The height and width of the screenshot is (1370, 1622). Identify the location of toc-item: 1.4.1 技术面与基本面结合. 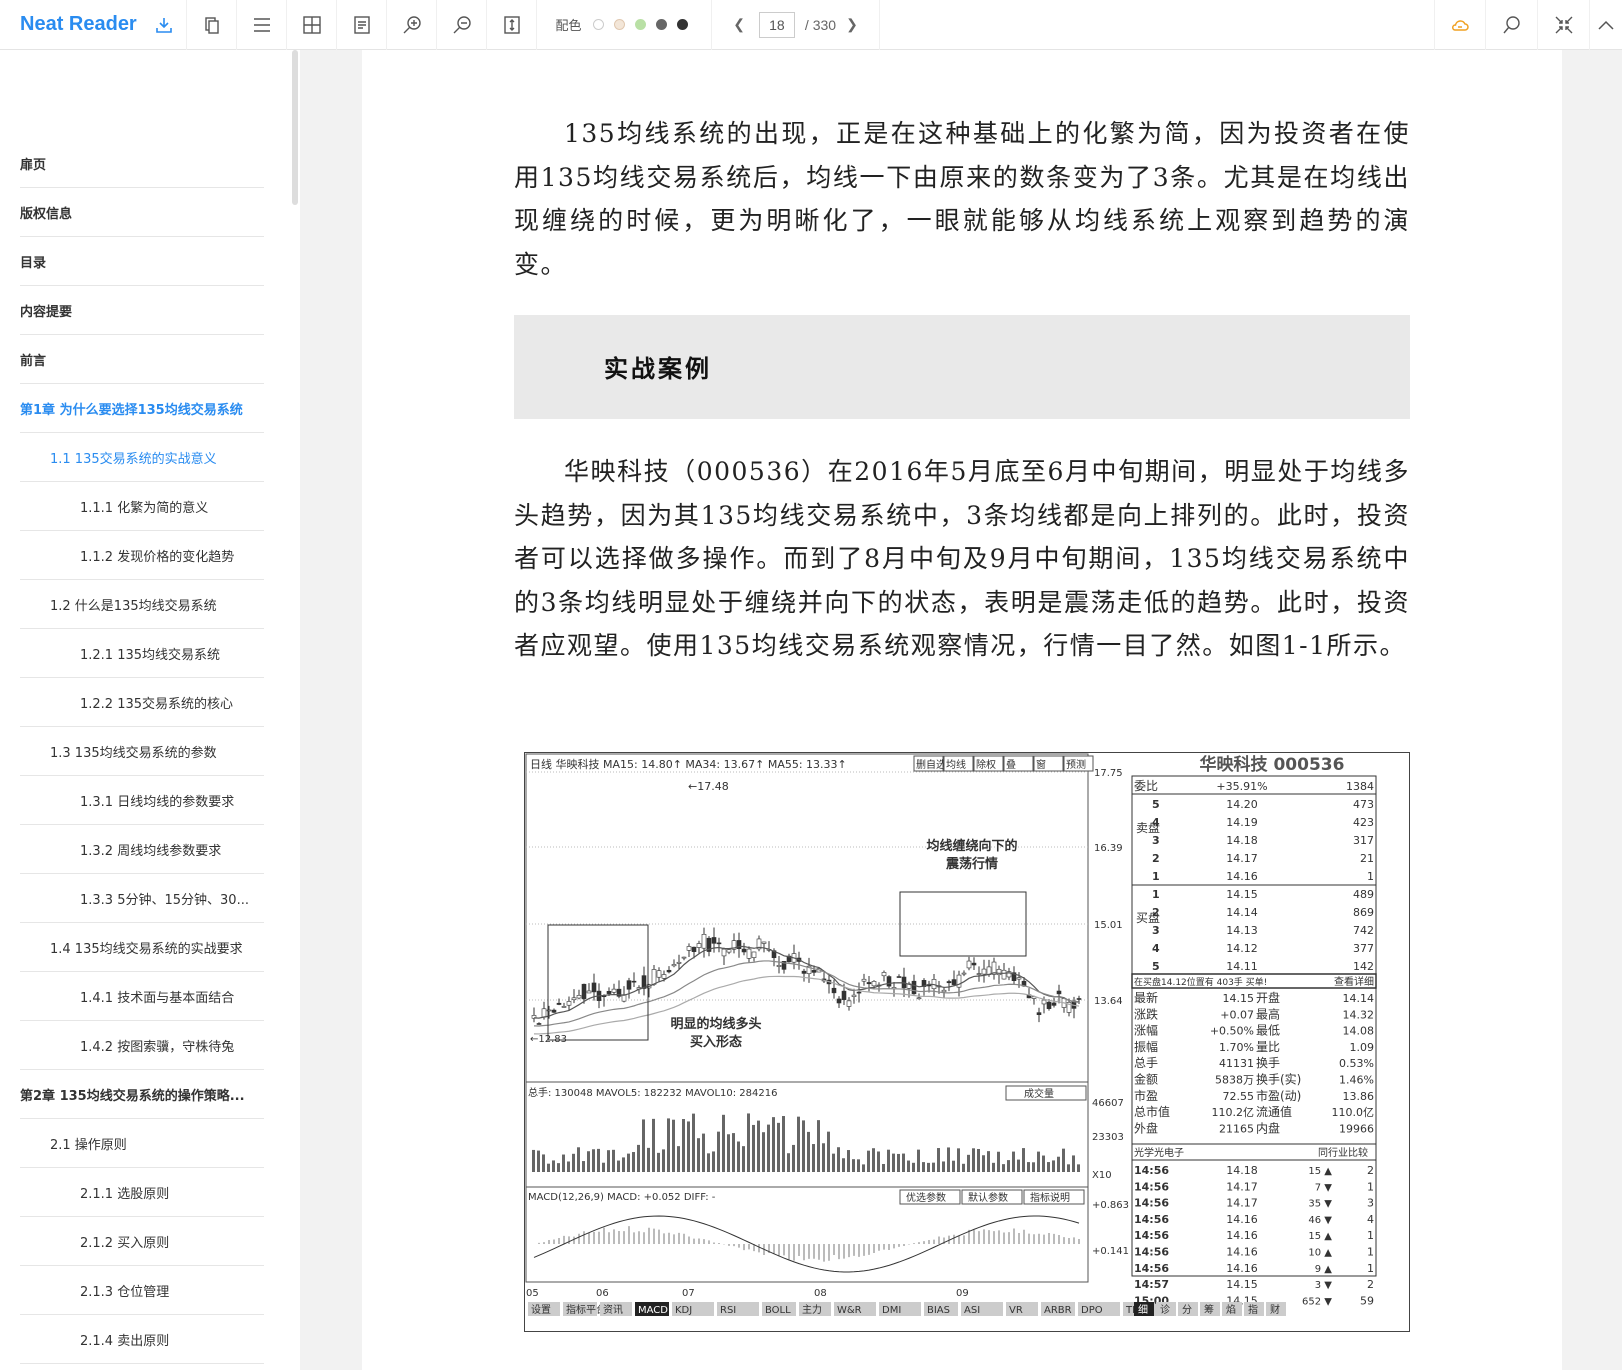
(142, 996).